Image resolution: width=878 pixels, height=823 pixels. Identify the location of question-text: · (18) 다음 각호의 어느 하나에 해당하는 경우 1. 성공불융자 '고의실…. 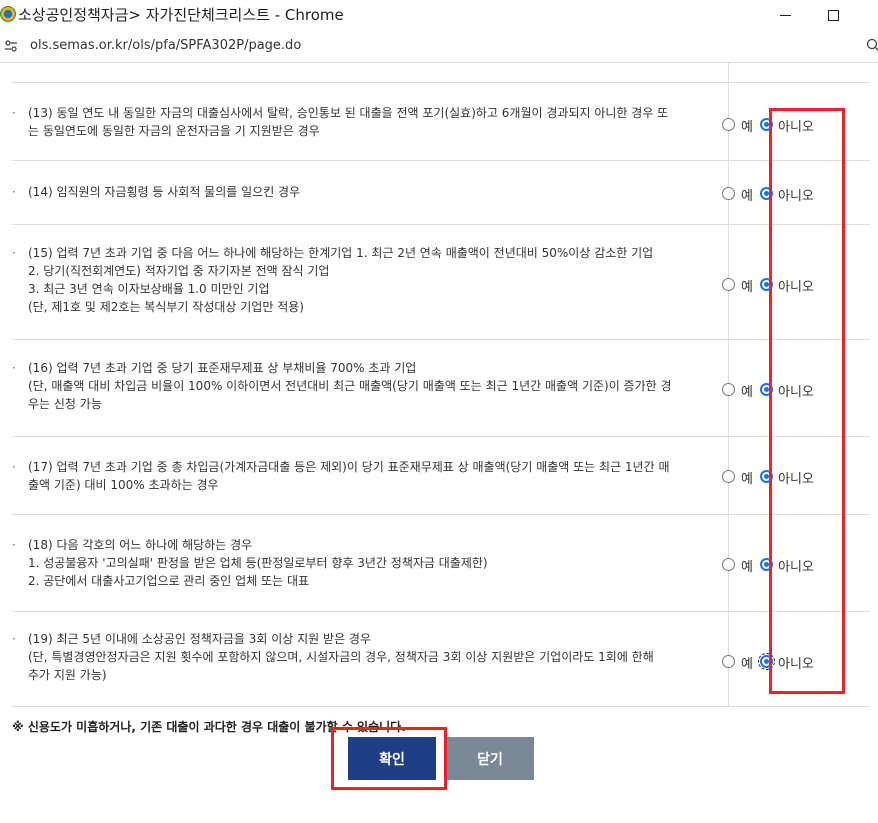
(362, 563).